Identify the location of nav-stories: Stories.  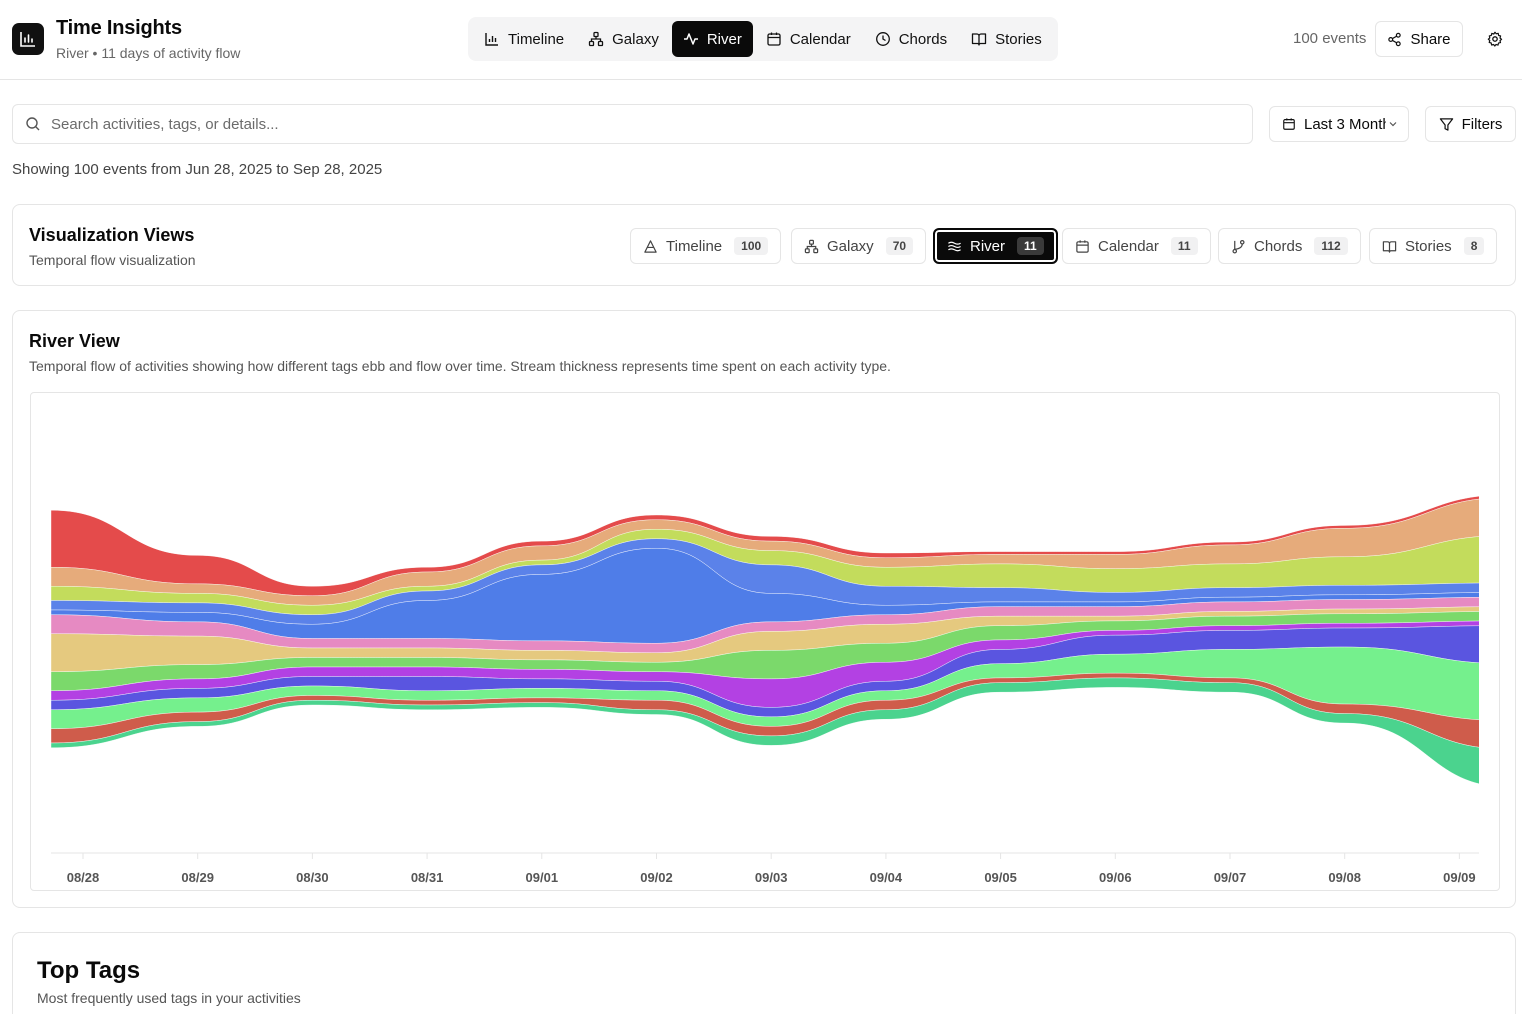
(1006, 39).